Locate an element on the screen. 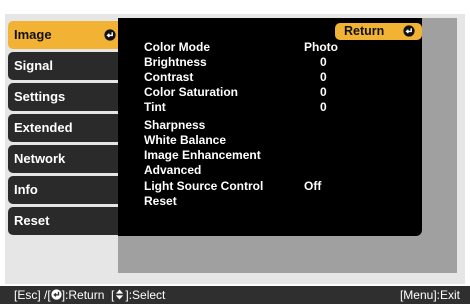  sidebar-item-signal: Signal is located at coordinates (66, 66).